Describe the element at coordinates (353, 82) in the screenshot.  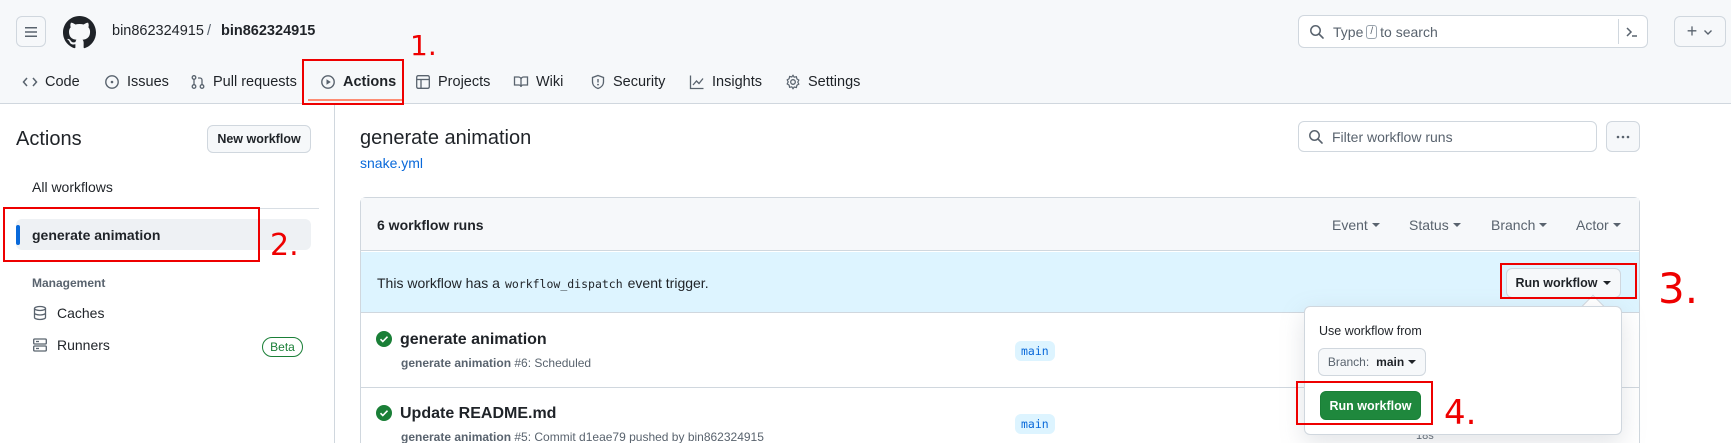
I see `annotation-box-actions-tab` at that location.